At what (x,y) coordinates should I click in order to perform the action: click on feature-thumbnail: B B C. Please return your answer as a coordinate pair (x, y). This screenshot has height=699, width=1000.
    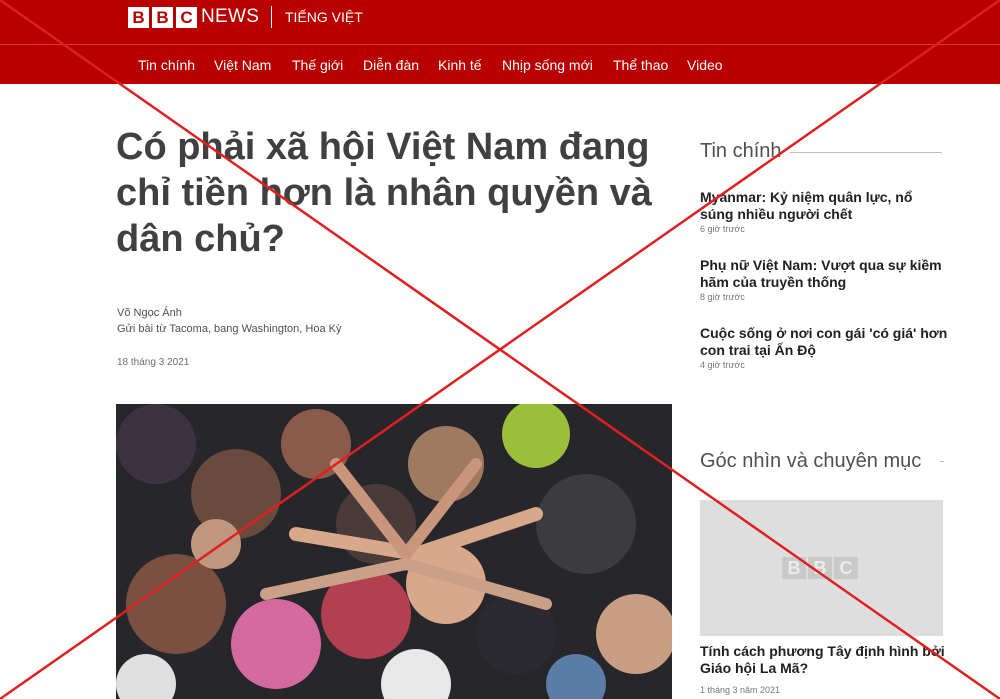
    Looking at the image, I should click on (821, 568).